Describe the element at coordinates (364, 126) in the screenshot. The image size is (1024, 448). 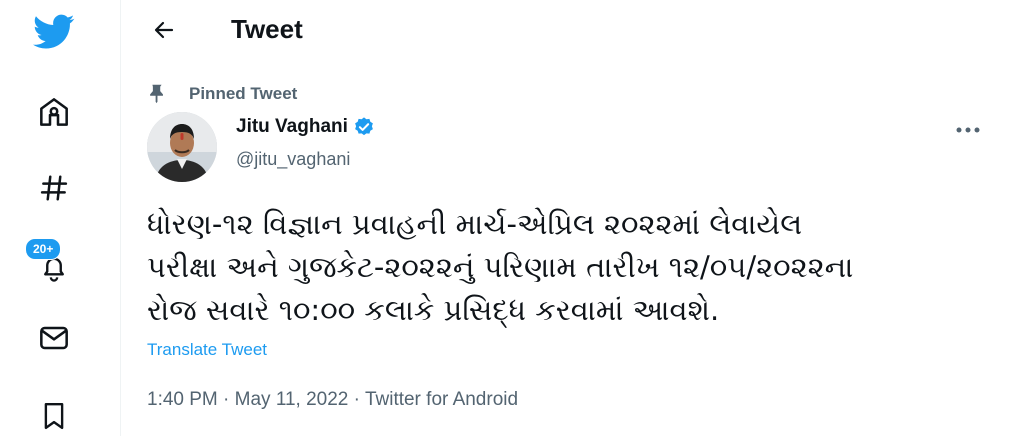
I see `verified-badge-icon` at that location.